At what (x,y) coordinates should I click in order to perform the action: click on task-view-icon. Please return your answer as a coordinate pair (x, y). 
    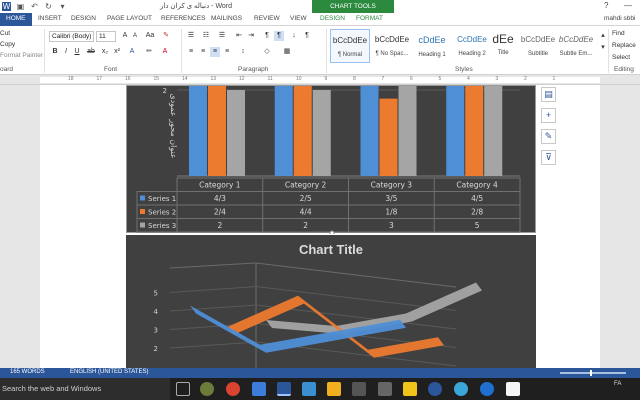
    Looking at the image, I should click on (183, 389).